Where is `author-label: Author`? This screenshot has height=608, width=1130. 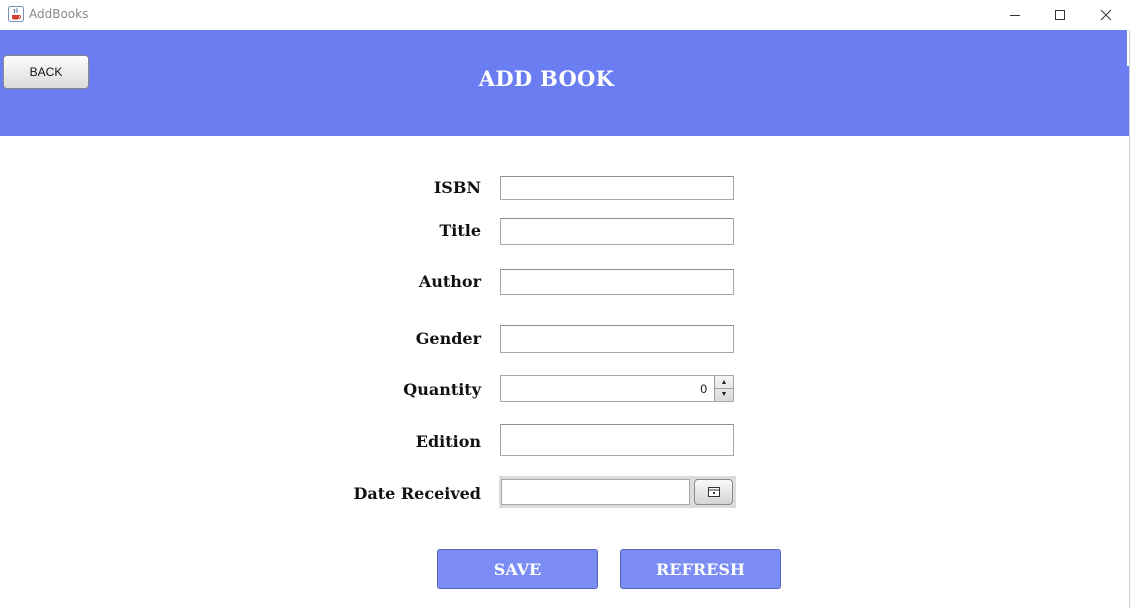 author-label: Author is located at coordinates (449, 281).